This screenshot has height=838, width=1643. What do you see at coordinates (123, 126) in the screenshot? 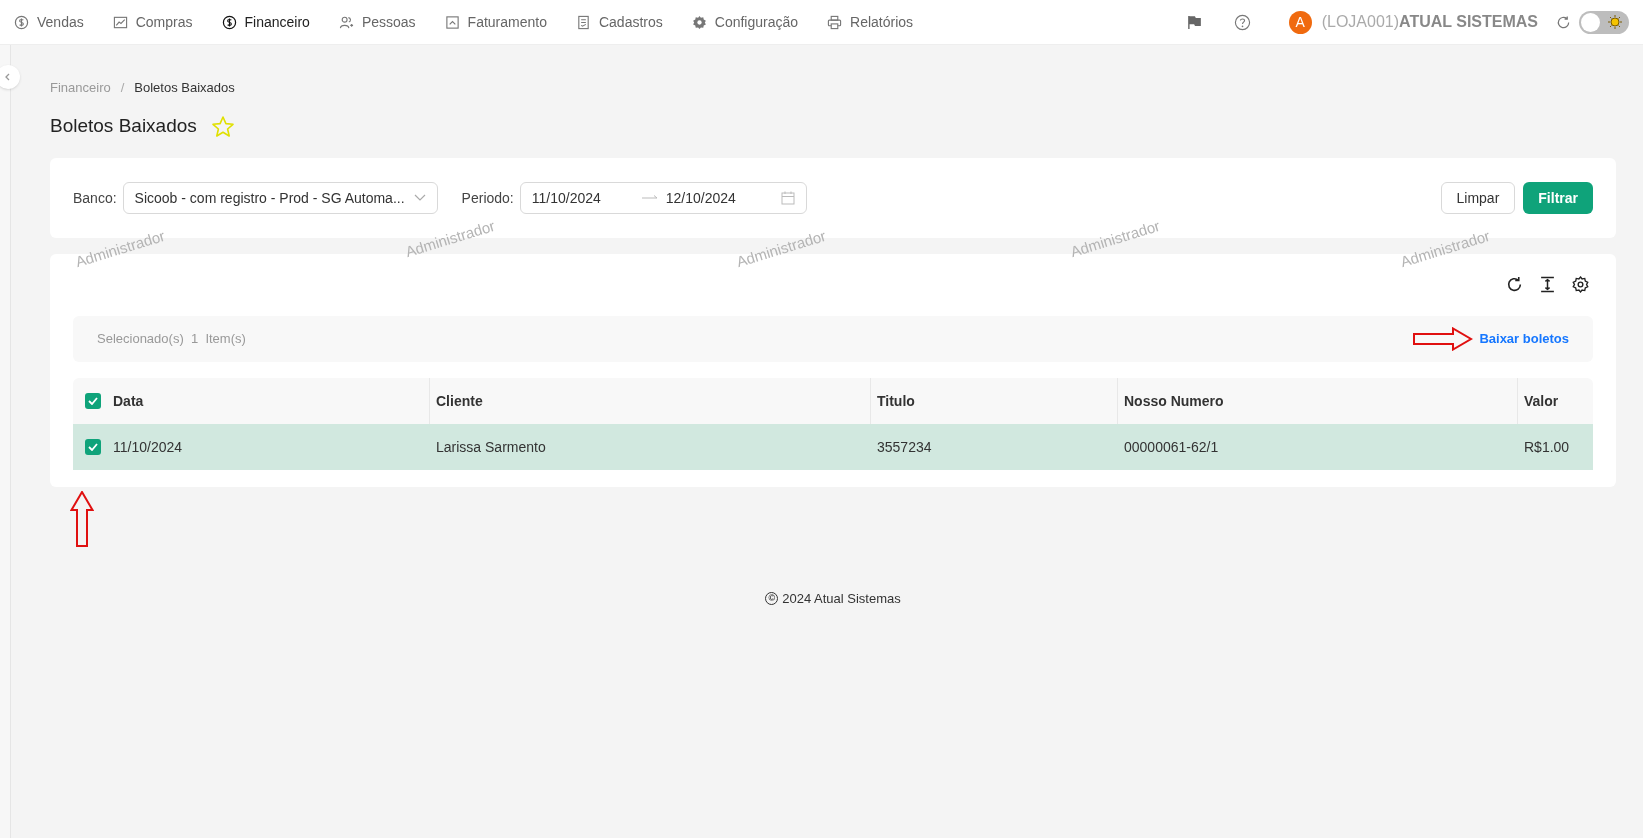
I see `page-title: Boletos Baixados` at bounding box center [123, 126].